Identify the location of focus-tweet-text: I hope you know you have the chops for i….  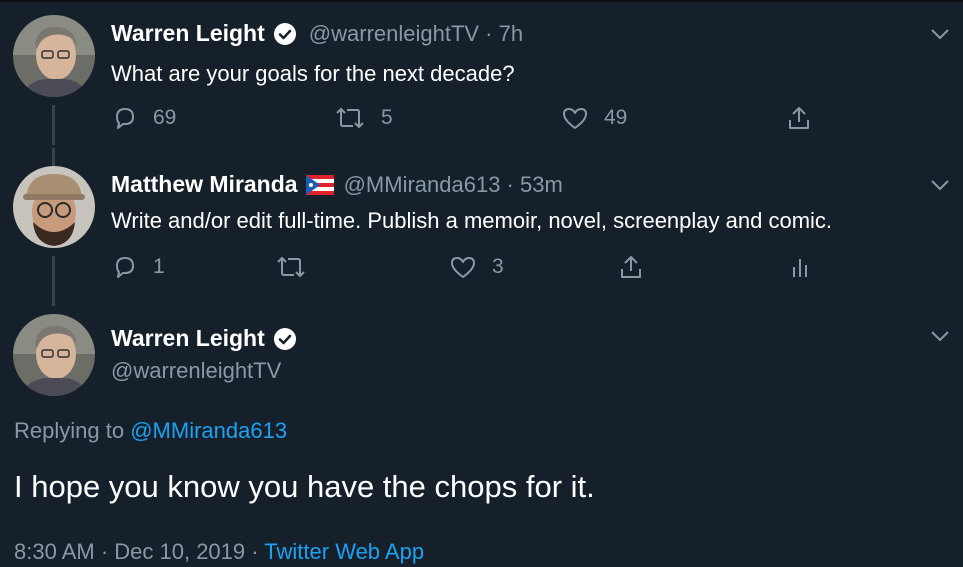
(304, 486).